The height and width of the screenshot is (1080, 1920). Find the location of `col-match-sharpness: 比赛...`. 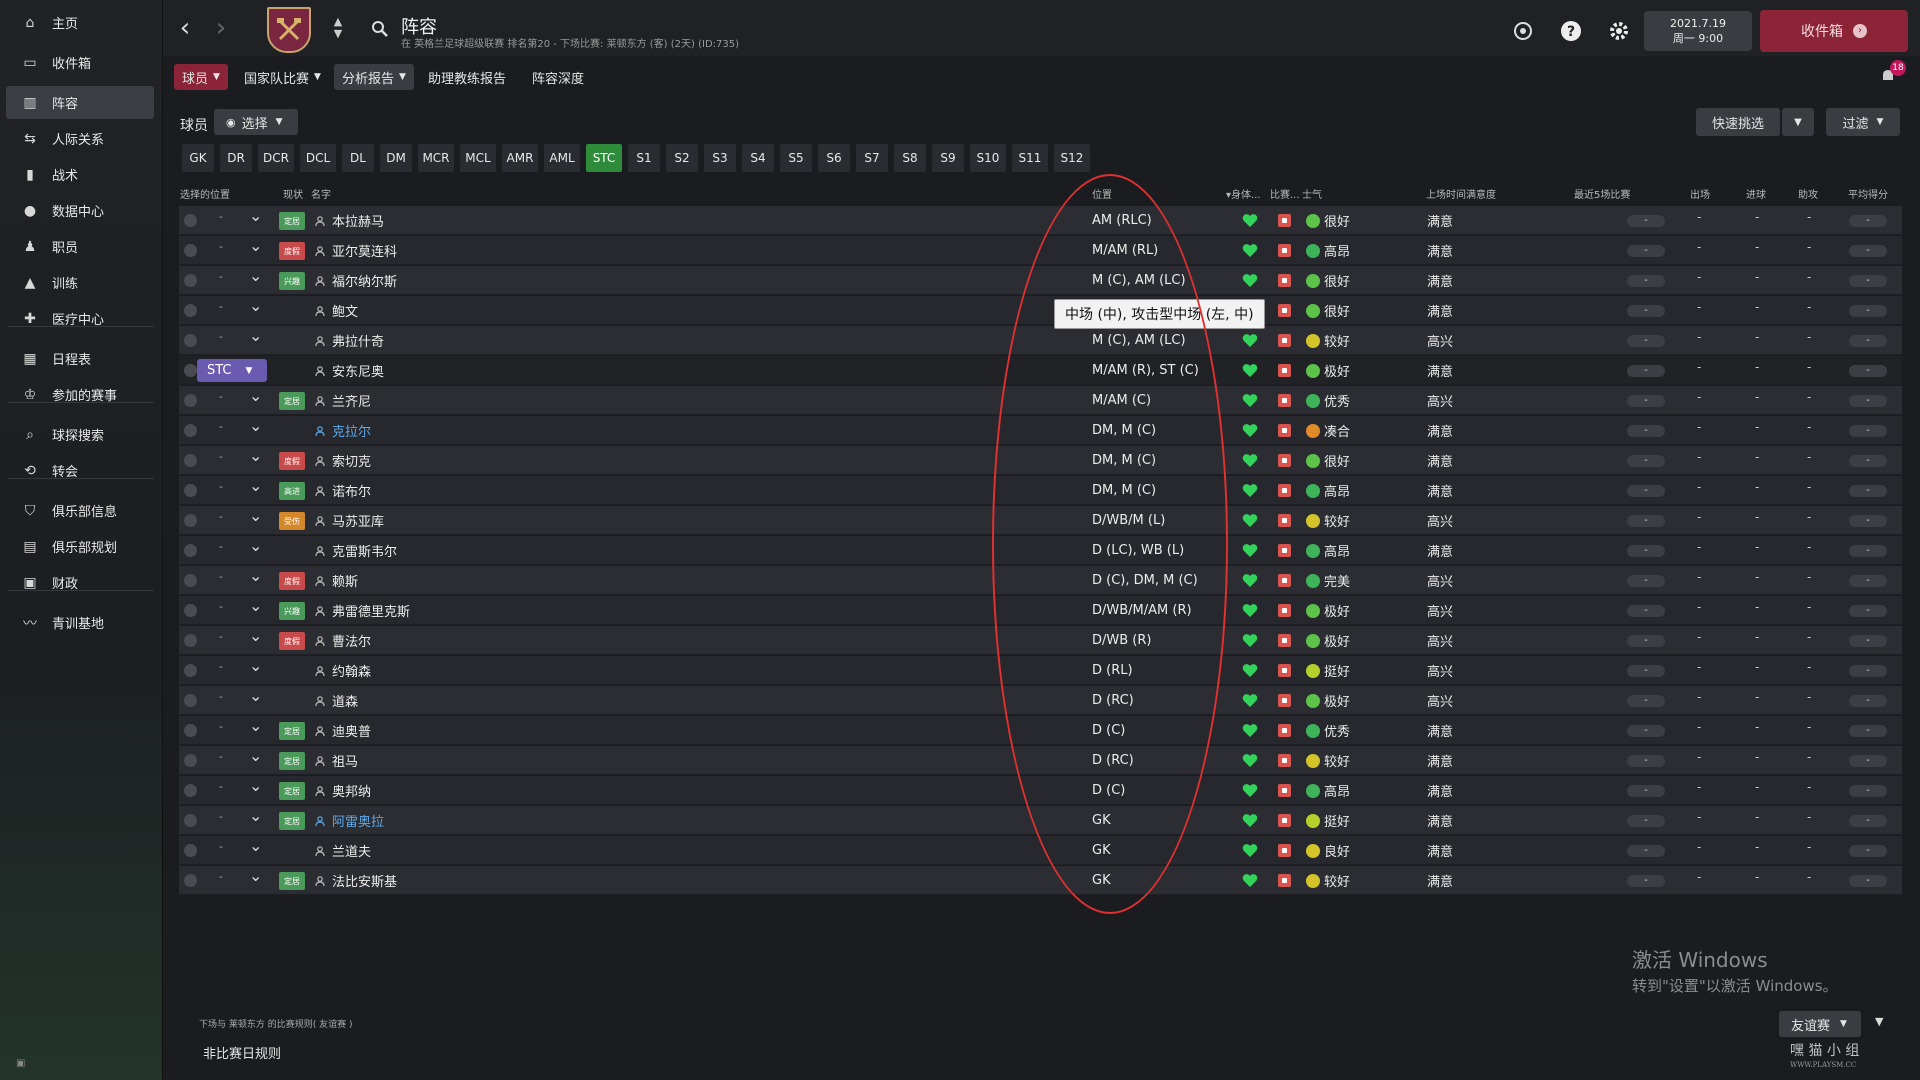

col-match-sharpness: 比赛... is located at coordinates (1285, 193).